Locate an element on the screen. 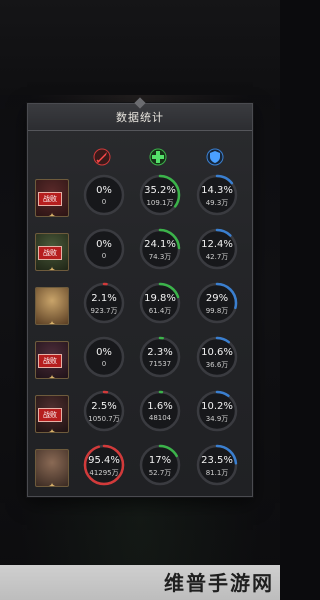  stat-value: 99.8万 is located at coordinates (217, 311).